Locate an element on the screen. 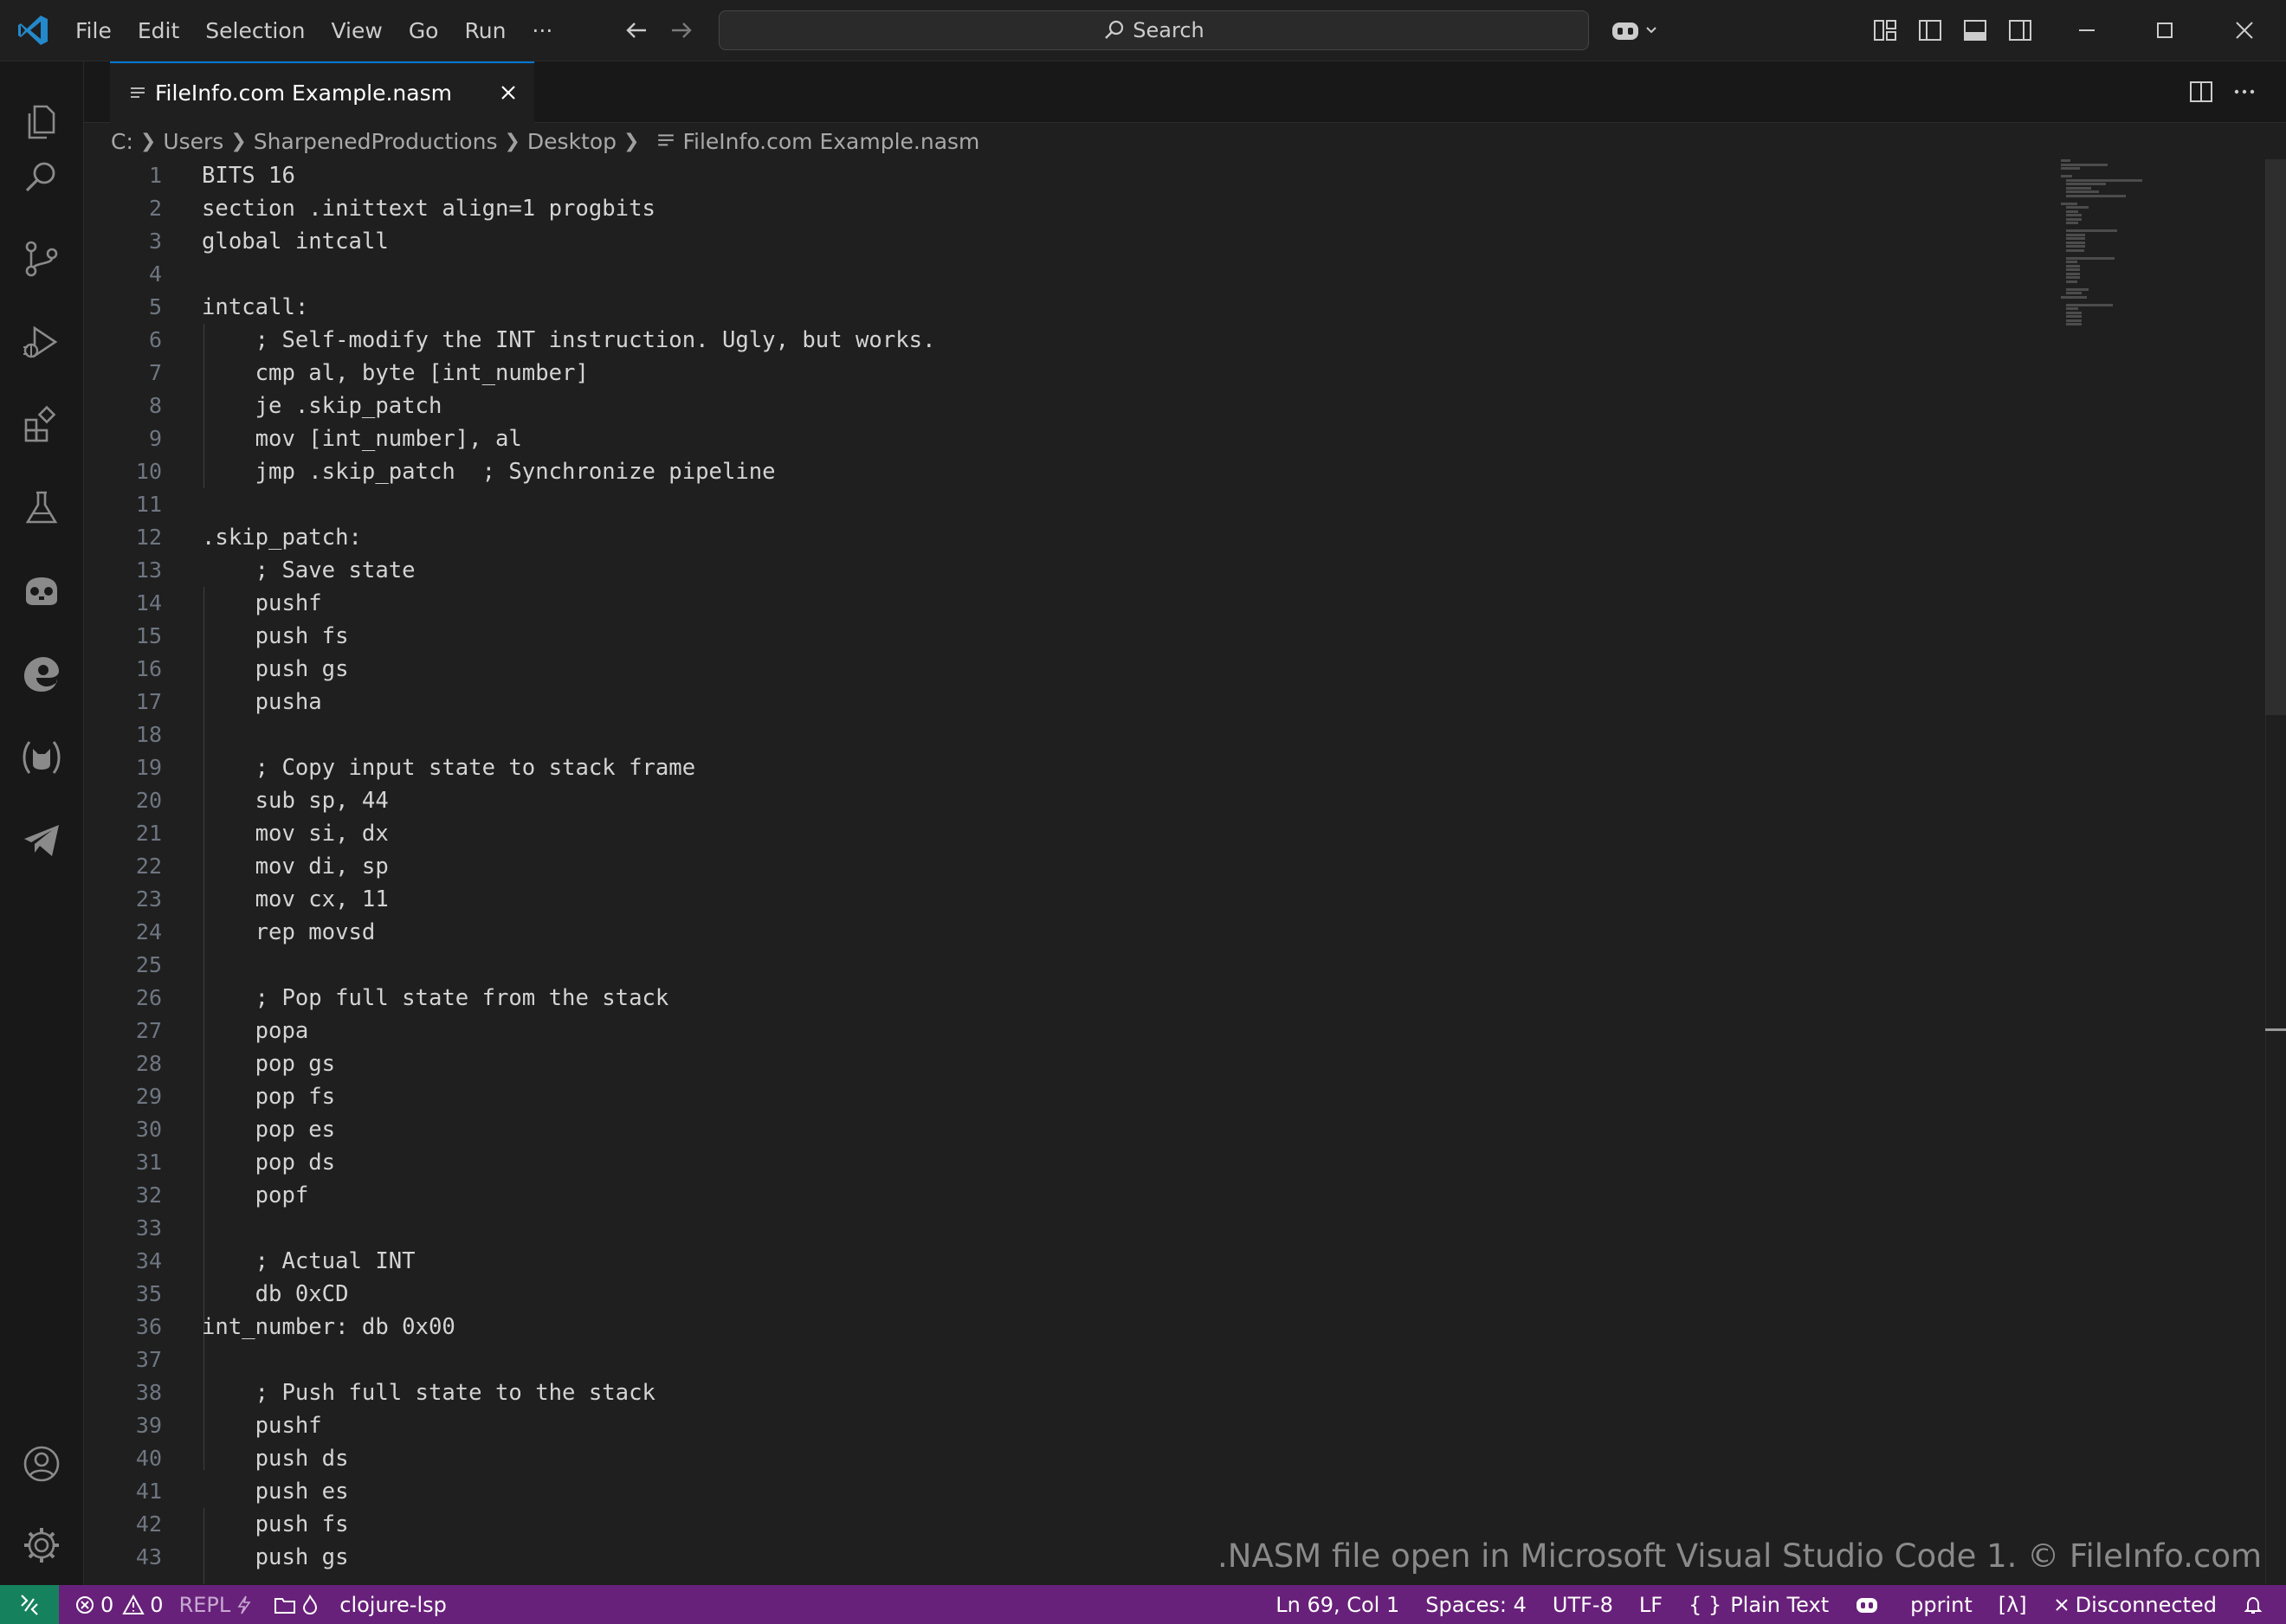 The image size is (2286, 1624). connection-status: Disconnected is located at coordinates (2135, 1605).